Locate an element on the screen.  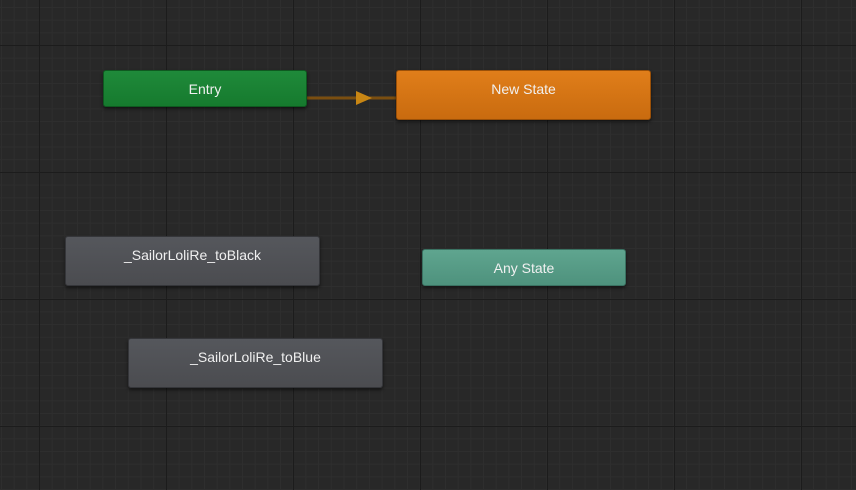
new-state-node: New State is located at coordinates (523, 95).